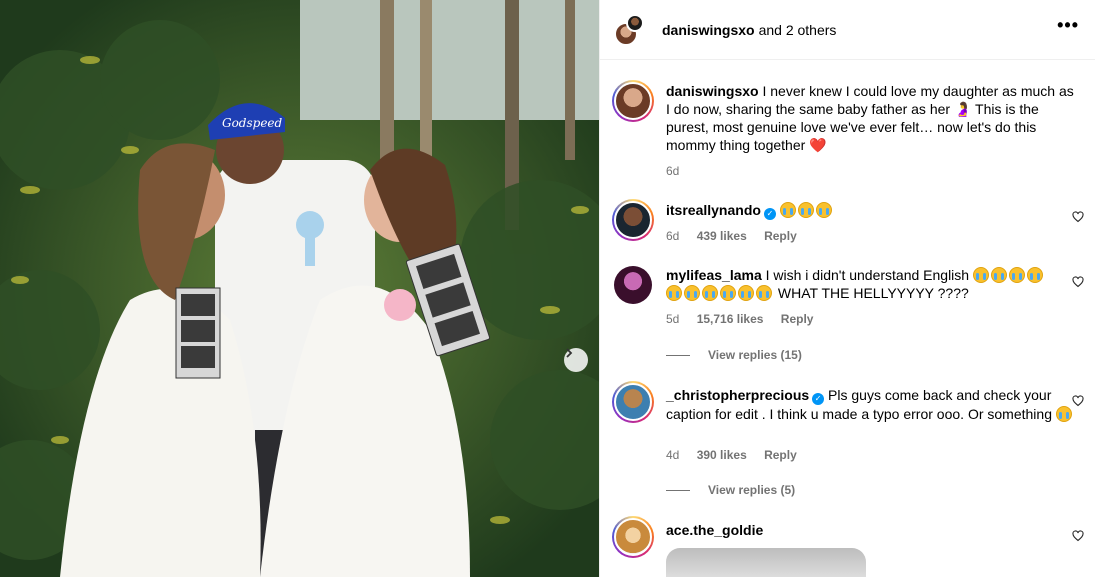  I want to click on comment-username: mylifeas_lama, so click(714, 275).